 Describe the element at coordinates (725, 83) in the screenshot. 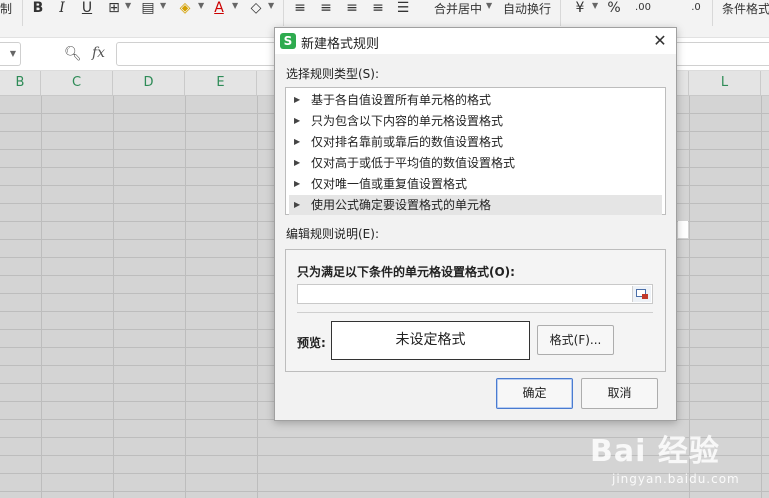

I see `column-header-l: L` at that location.